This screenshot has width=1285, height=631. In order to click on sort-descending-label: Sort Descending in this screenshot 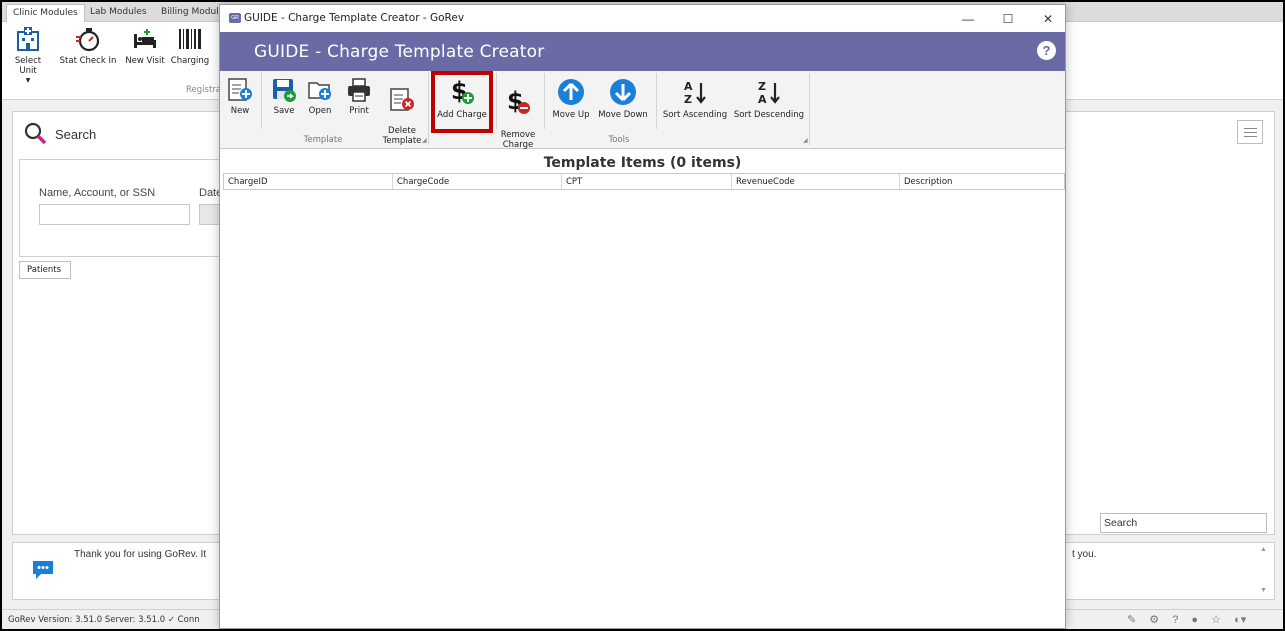, I will do `click(769, 115)`.